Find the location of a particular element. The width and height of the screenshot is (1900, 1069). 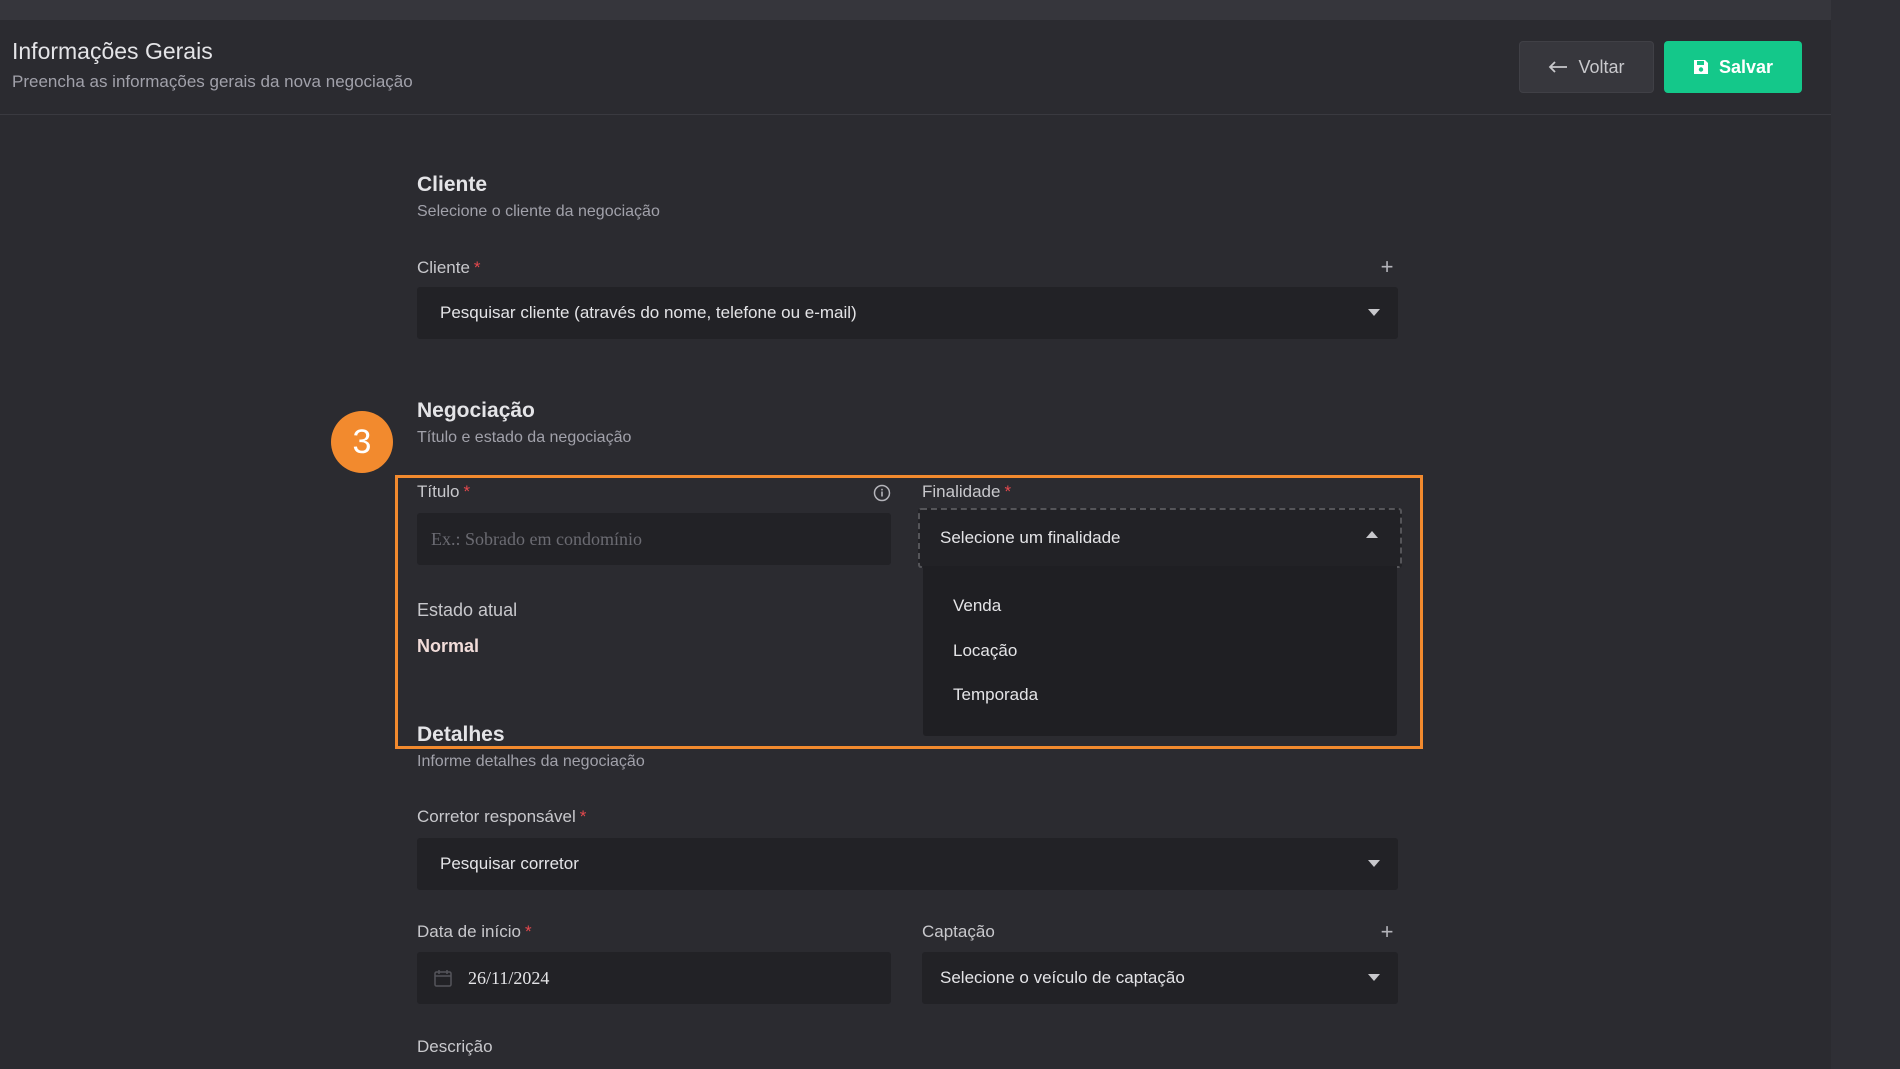

corretor-select: Pesquisar corretor is located at coordinates (907, 864).